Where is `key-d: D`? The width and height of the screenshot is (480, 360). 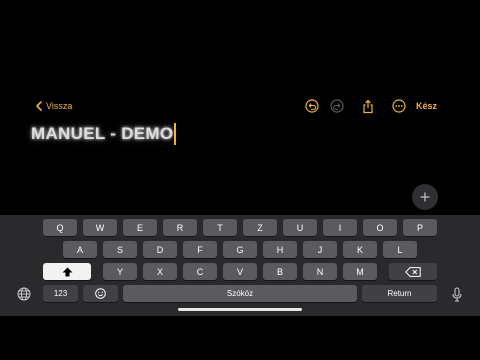 key-d: D is located at coordinates (160, 249).